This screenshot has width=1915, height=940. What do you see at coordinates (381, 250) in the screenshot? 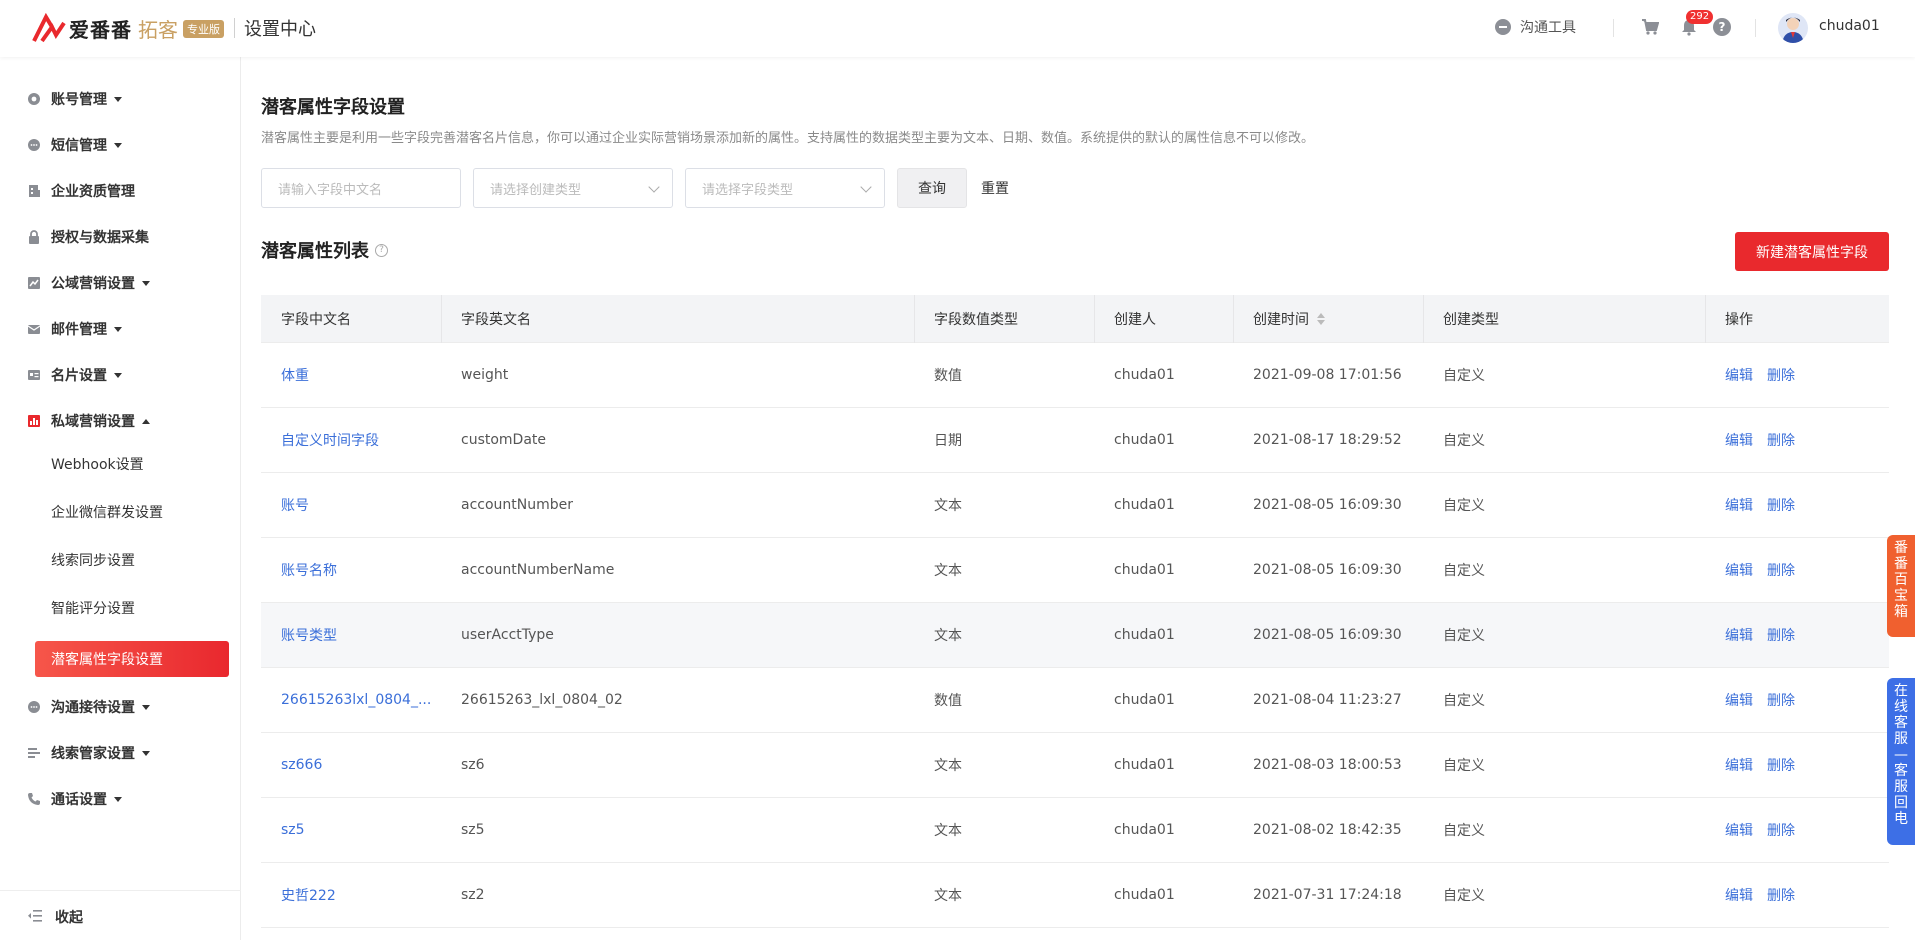
I see `help-tooltip-icon: ?` at bounding box center [381, 250].